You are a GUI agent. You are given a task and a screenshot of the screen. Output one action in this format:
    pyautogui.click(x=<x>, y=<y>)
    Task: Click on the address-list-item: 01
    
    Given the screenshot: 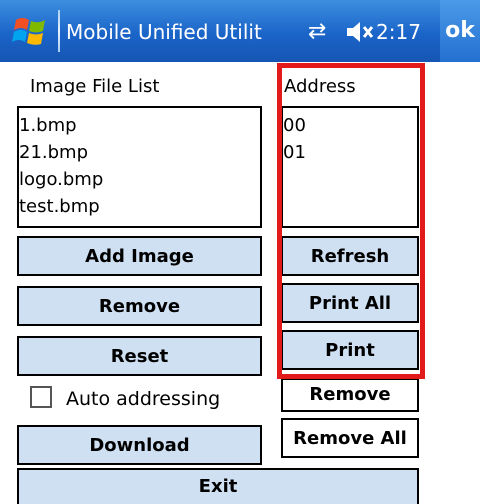 What is the action you would take?
    pyautogui.click(x=350, y=152)
    